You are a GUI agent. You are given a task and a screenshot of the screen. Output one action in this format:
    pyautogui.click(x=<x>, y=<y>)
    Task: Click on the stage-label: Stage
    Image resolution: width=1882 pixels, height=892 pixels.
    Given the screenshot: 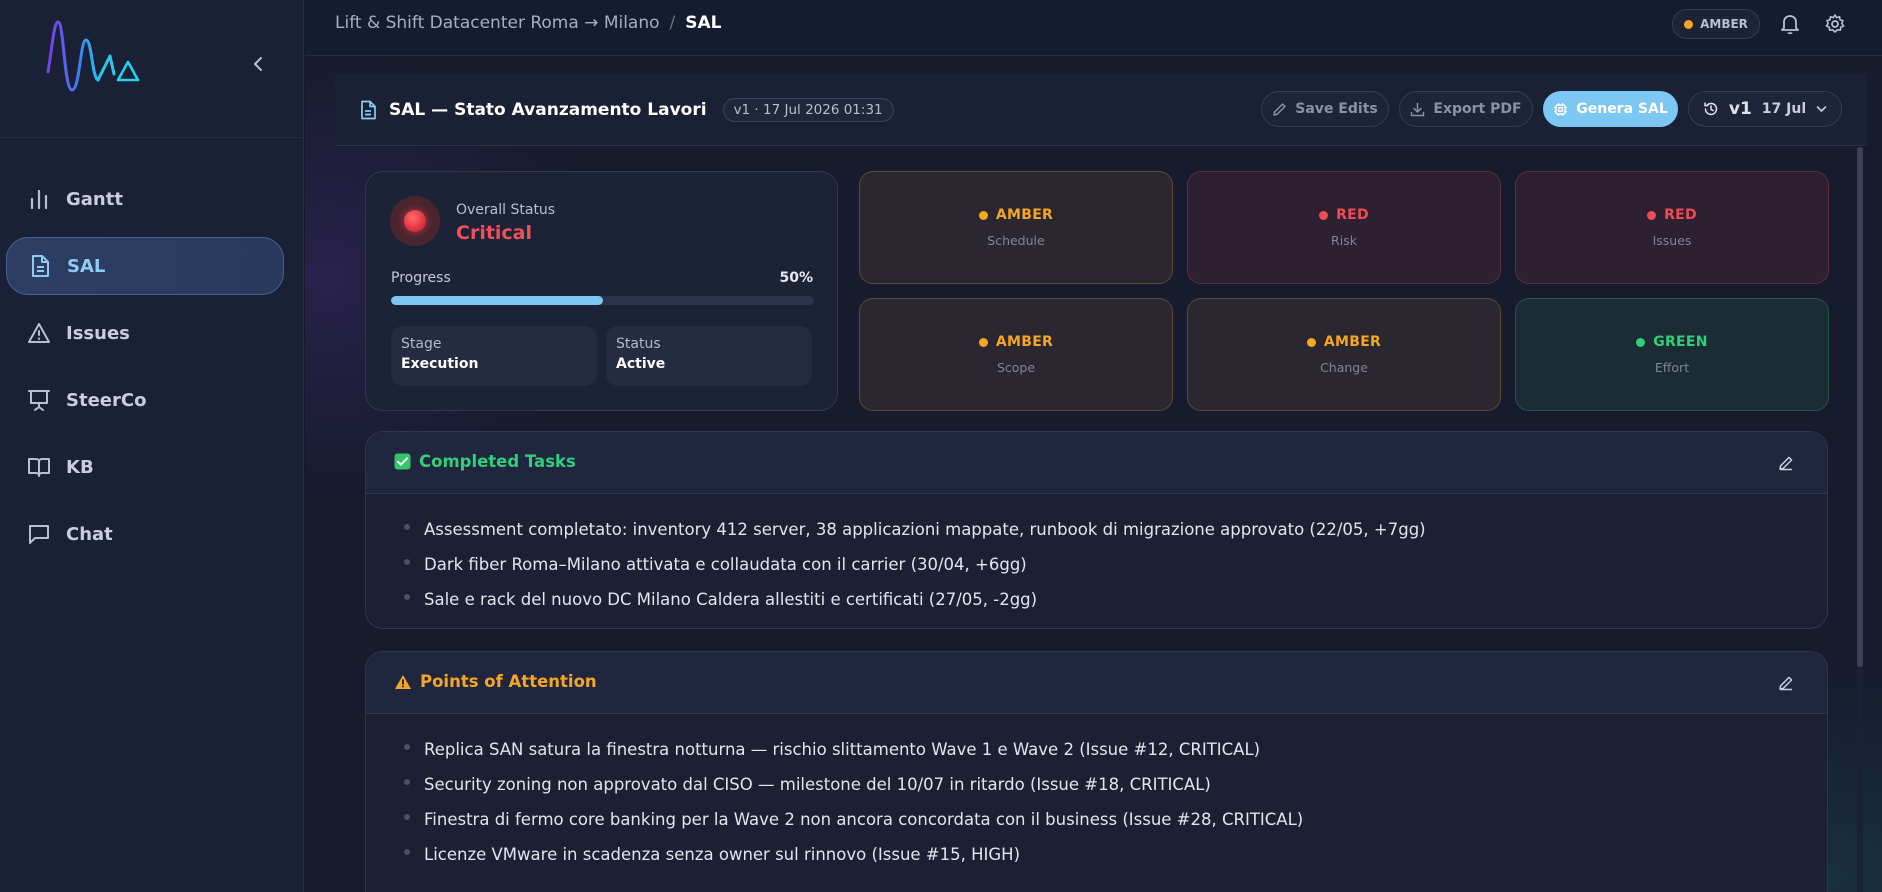 What is the action you would take?
    pyautogui.click(x=421, y=344)
    